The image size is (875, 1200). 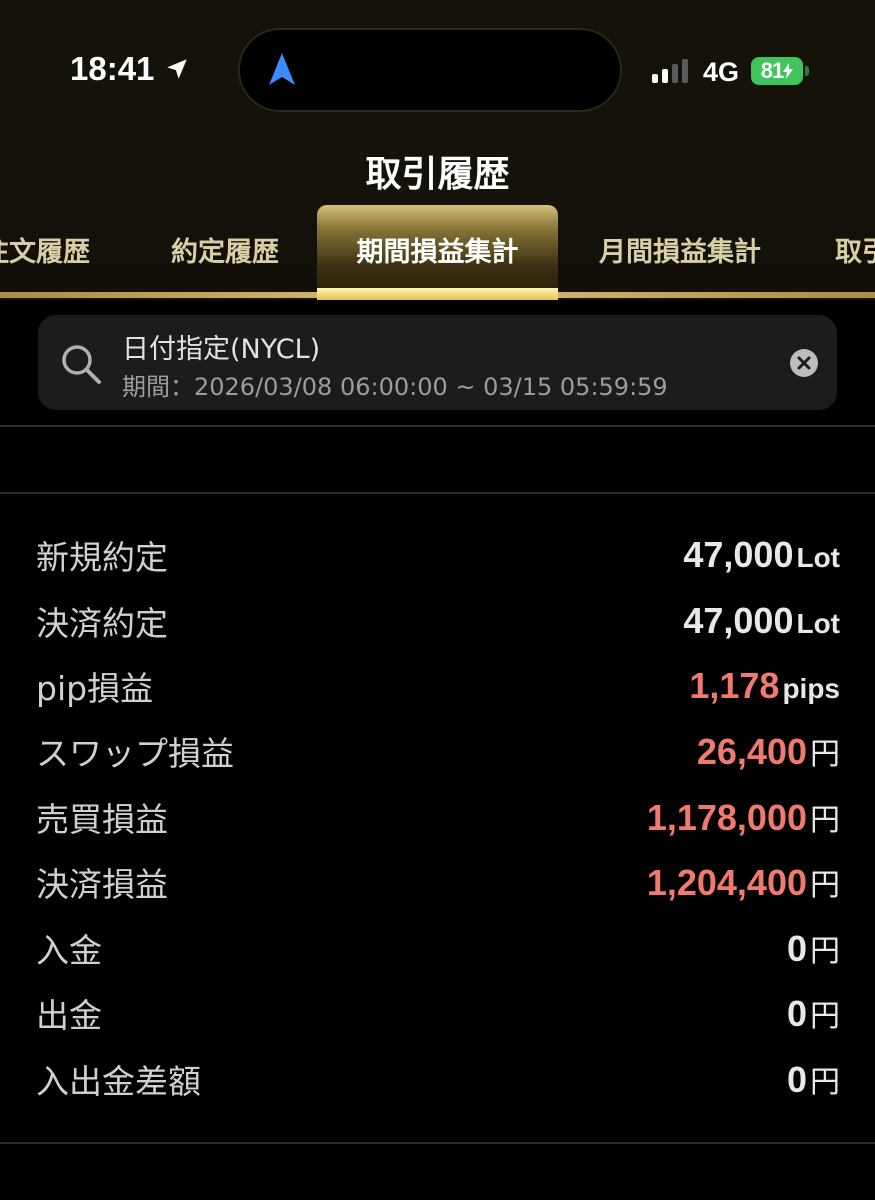 I want to click on row-label: 出金, so click(x=69, y=1015).